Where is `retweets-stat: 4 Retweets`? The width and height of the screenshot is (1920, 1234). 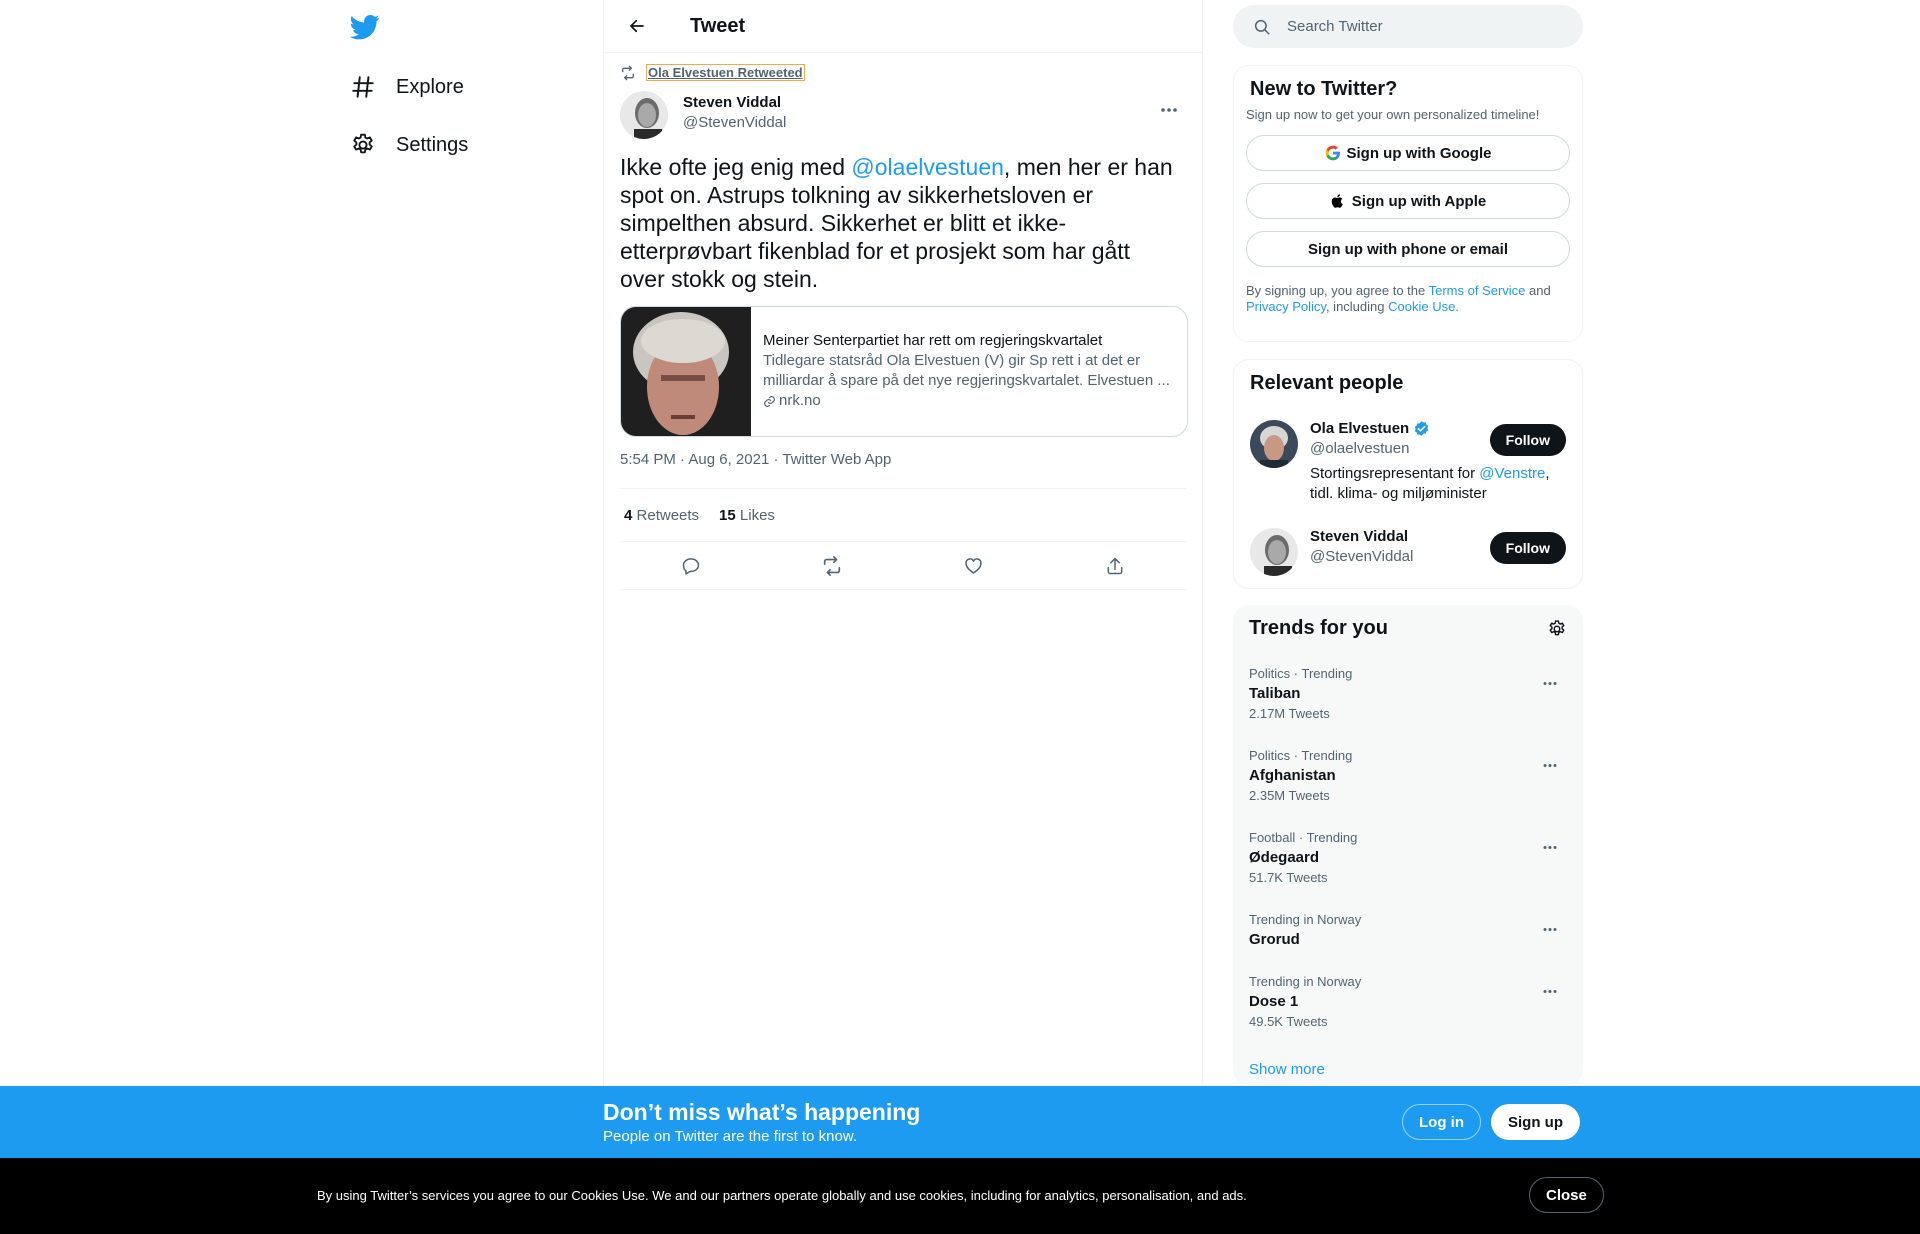
retweets-stat: 4 Retweets is located at coordinates (661, 515).